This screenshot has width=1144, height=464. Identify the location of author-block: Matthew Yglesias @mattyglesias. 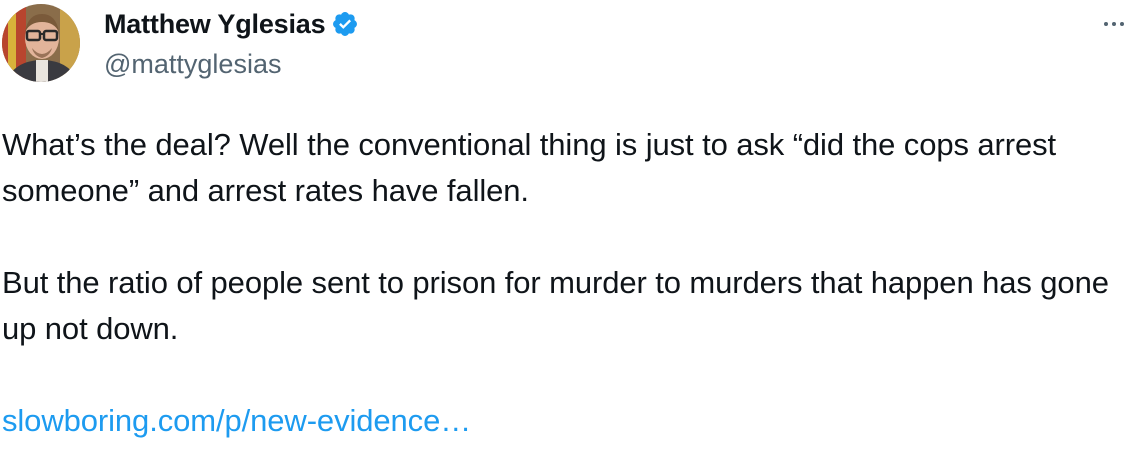
(231, 43).